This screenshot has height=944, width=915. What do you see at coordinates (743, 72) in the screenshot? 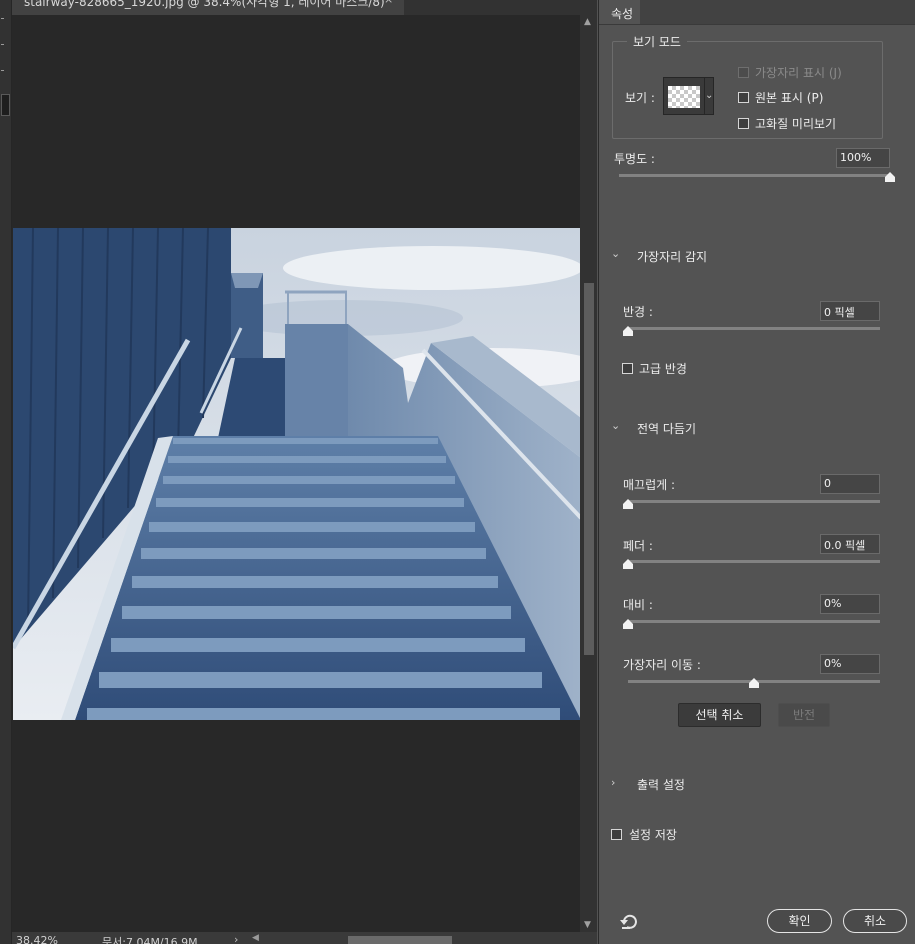
I see `show-edge-checkbox` at bounding box center [743, 72].